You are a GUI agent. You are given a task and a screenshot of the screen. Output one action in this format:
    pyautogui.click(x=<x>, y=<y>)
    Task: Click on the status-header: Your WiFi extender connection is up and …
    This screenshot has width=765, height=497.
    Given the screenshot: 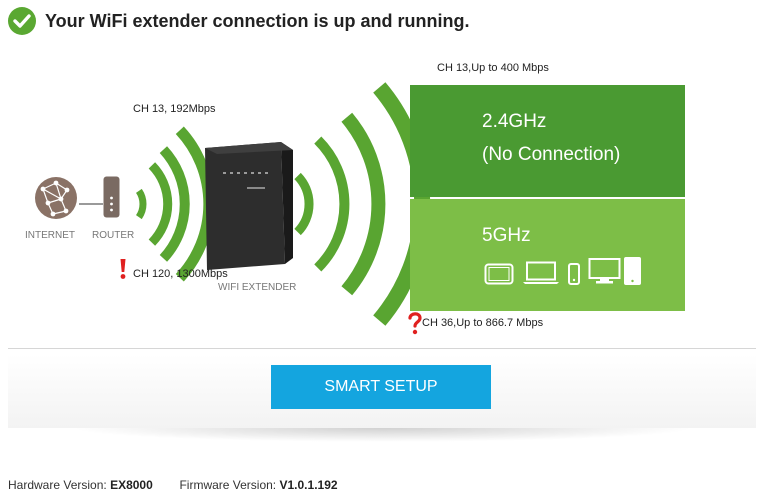 What is the action you would take?
    pyautogui.click(x=239, y=21)
    